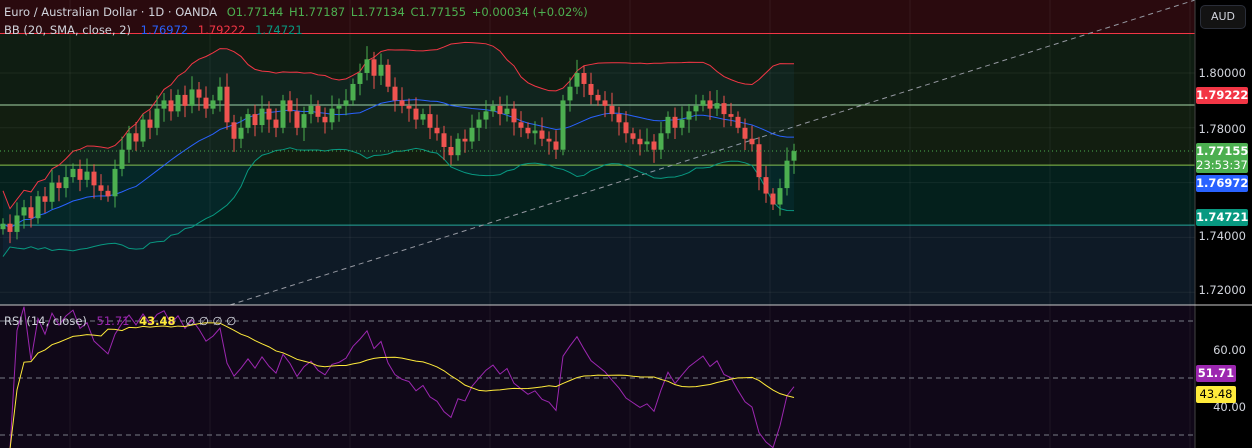 The image size is (1252, 448). What do you see at coordinates (1222, 165) in the screenshot?
I see `bar-countdown: 23:53:37` at bounding box center [1222, 165].